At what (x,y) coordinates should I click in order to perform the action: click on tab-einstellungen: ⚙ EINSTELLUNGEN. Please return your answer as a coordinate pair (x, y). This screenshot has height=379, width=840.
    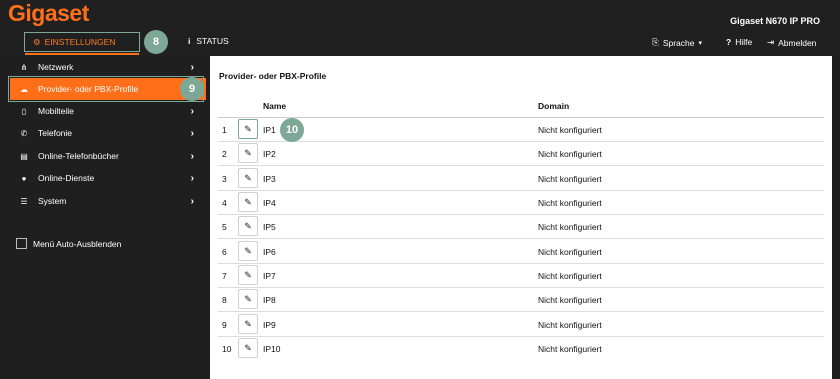
    Looking at the image, I should click on (82, 43).